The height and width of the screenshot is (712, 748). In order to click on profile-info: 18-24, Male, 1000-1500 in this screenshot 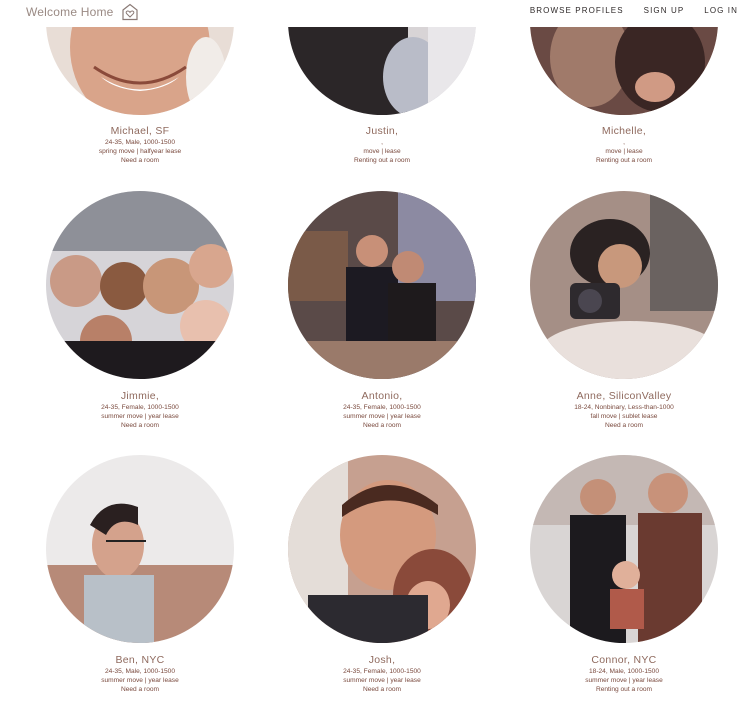, I will do `click(624, 671)`.